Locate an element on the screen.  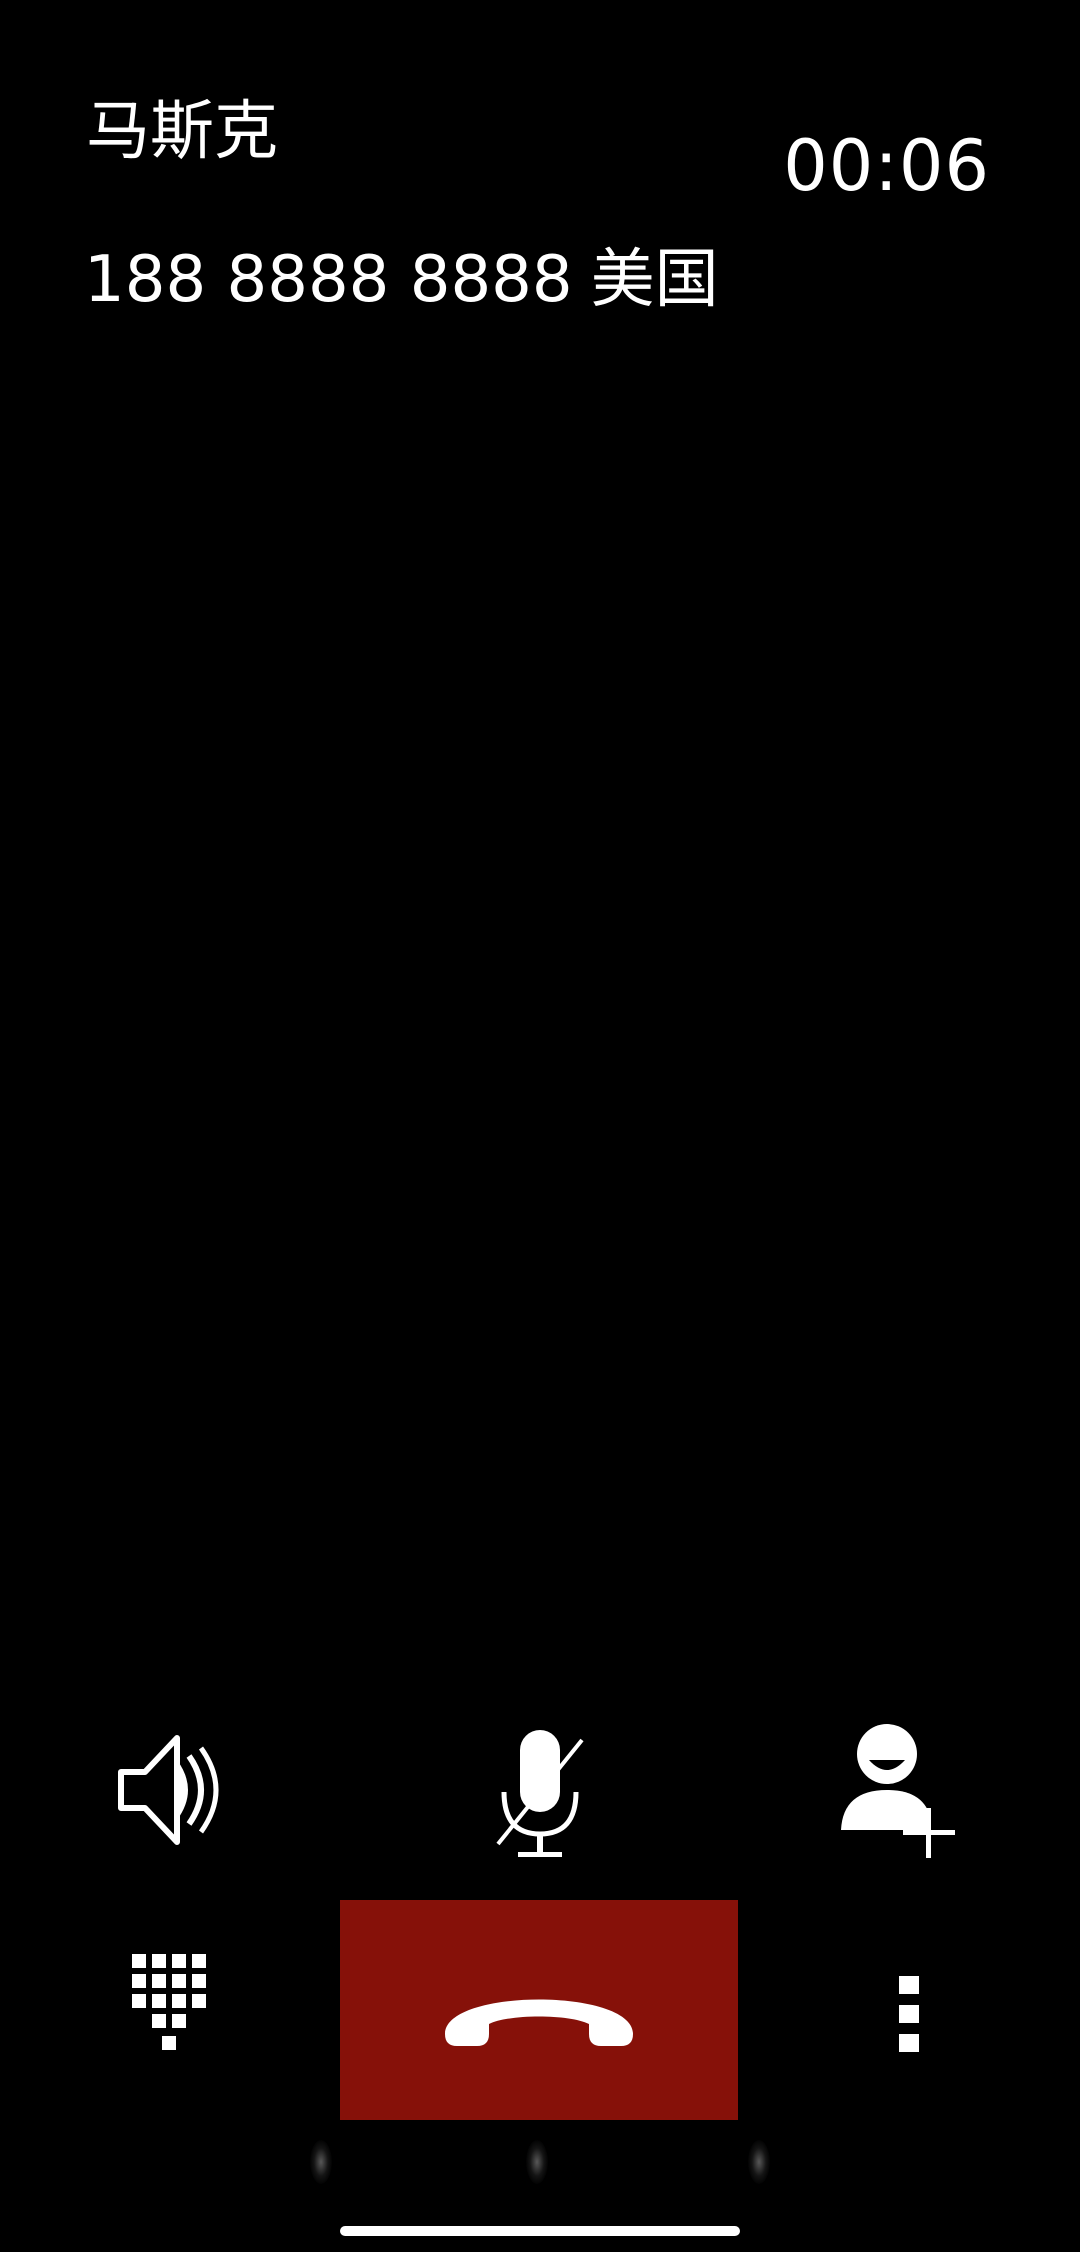
speaker-icon is located at coordinates (168, 1790).